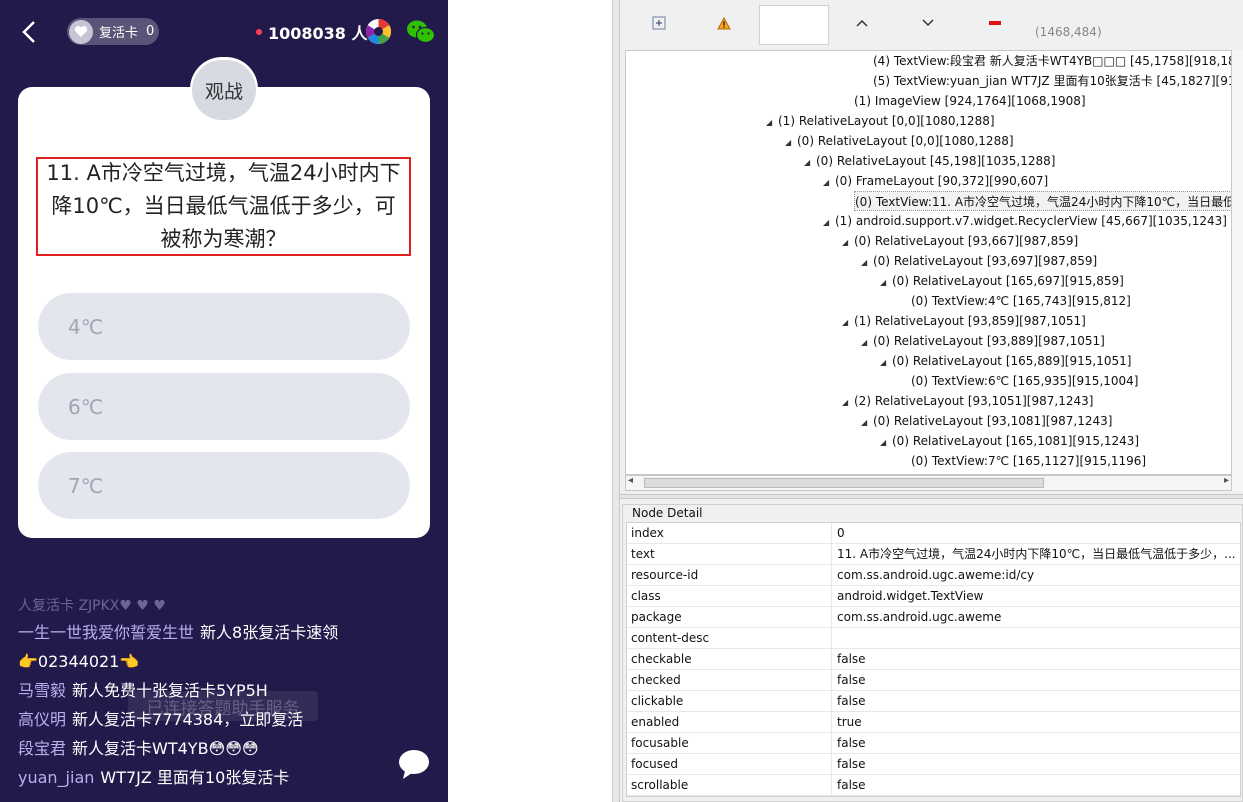 The height and width of the screenshot is (802, 1243). What do you see at coordinates (929, 161) in the screenshot?
I see `tree-node: ◢ (0) RelativeLayout [45,198][1035,1288]` at bounding box center [929, 161].